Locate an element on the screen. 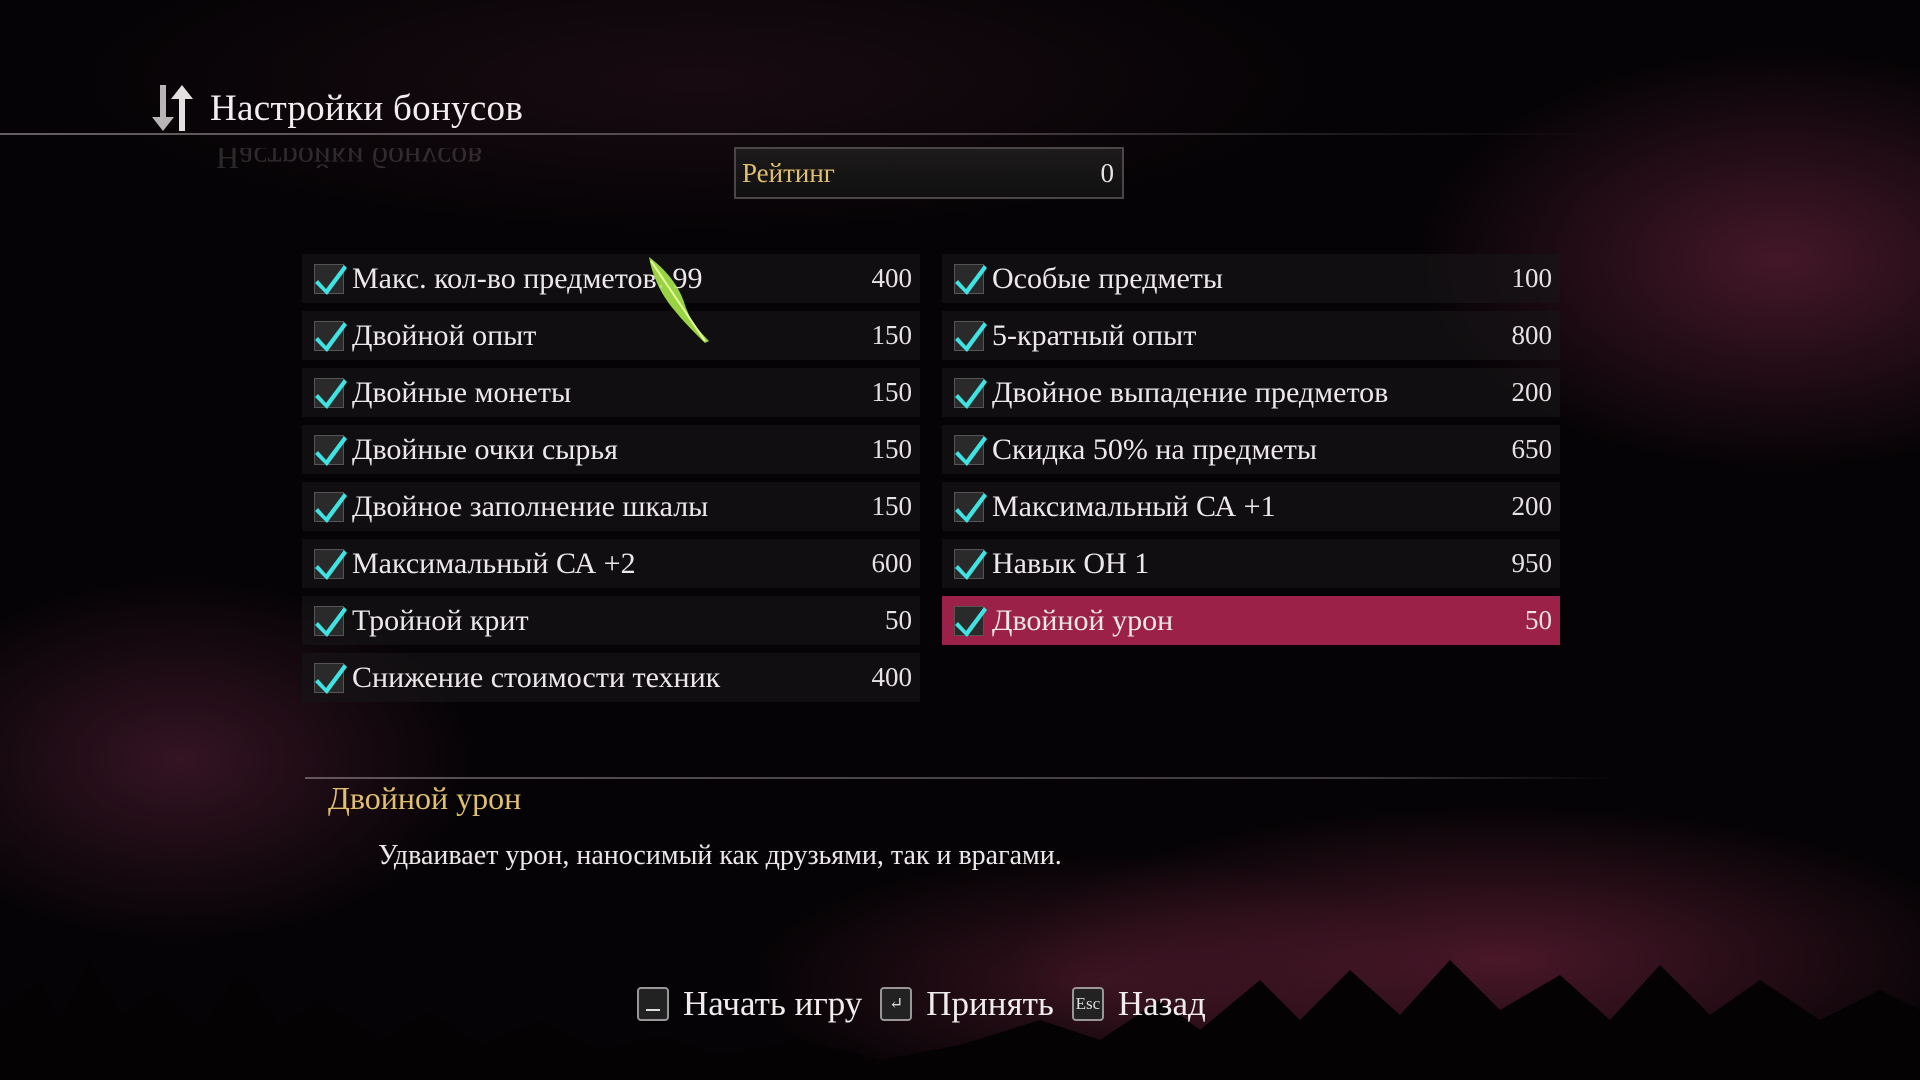  bonus-cost: 800 is located at coordinates (1532, 335).